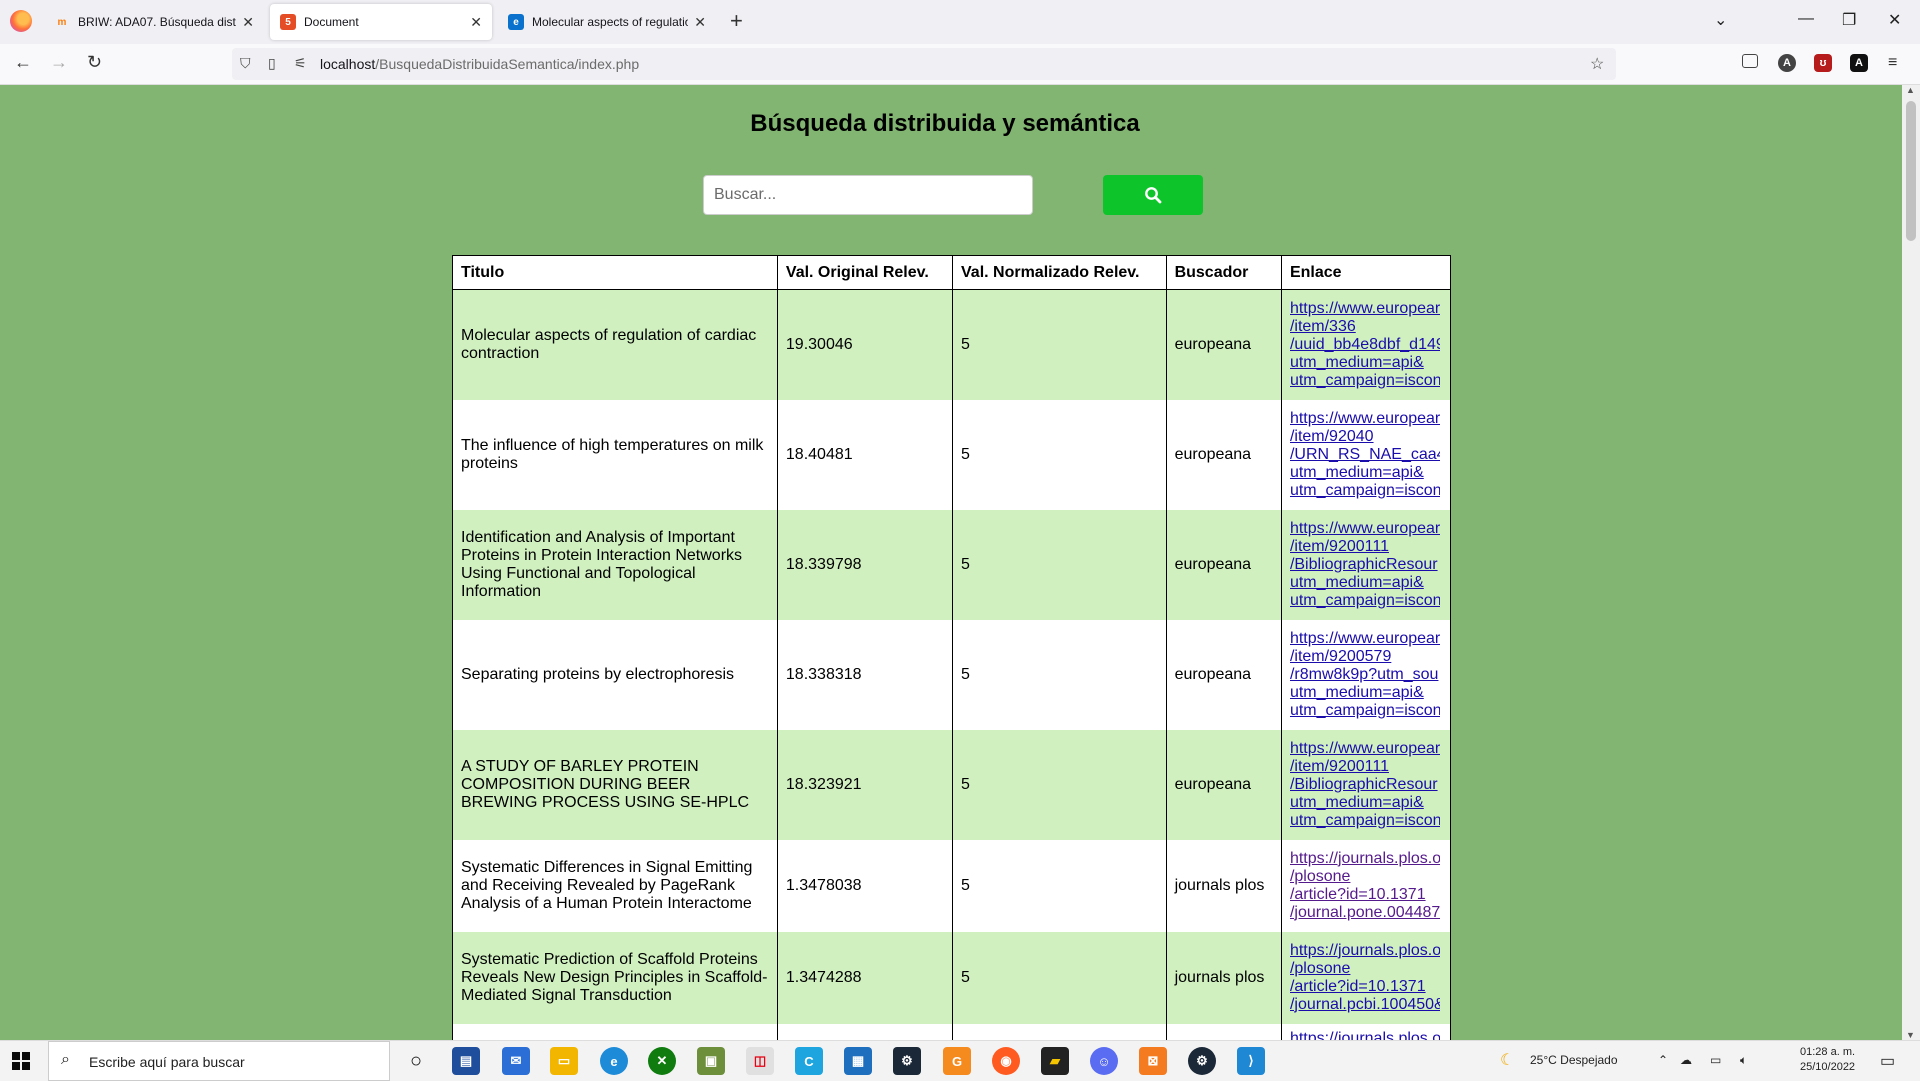 The height and width of the screenshot is (1081, 1920). Describe the element at coordinates (21, 21) in the screenshot. I see `firefox-icon` at that location.